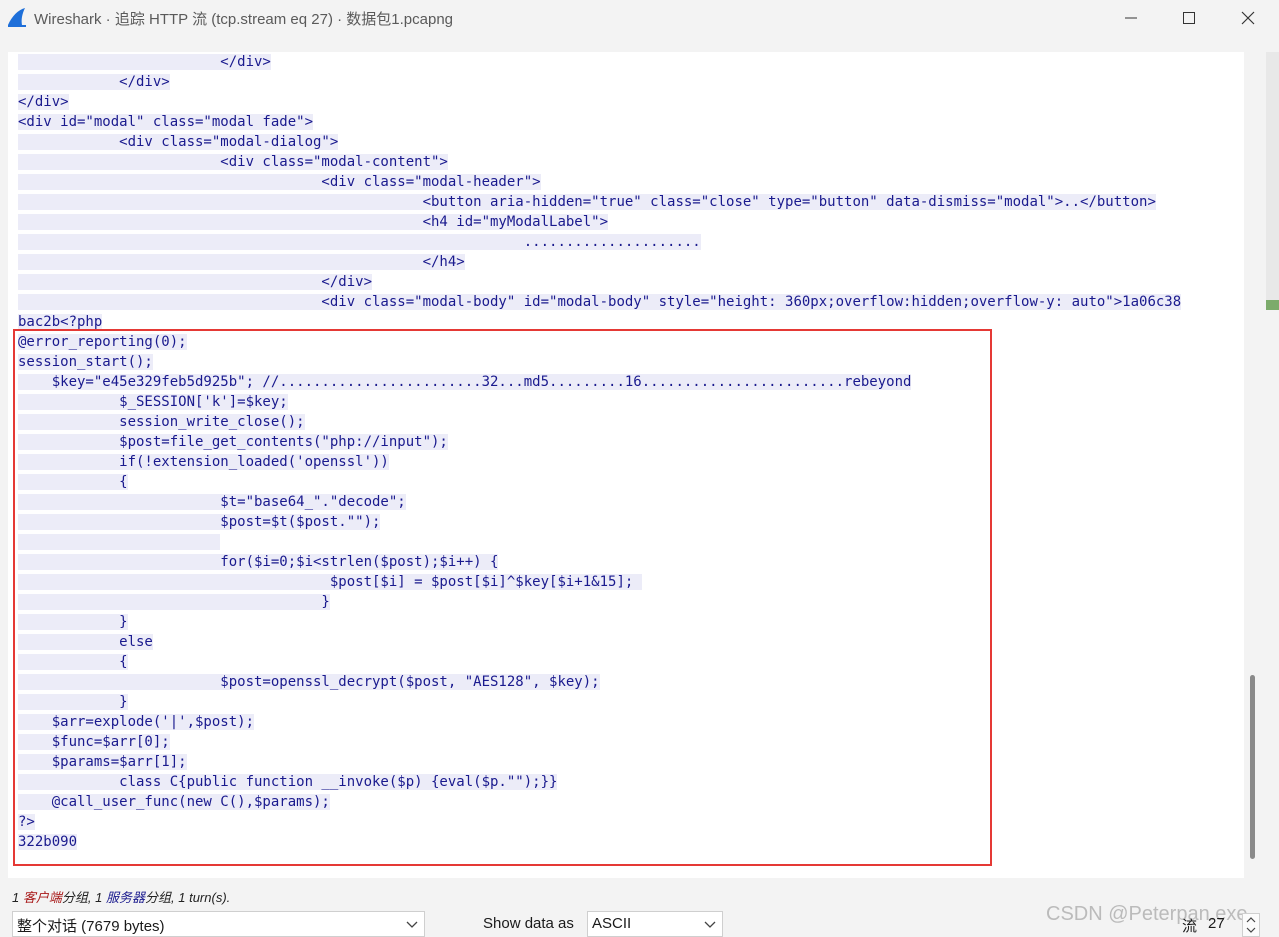 The width and height of the screenshot is (1279, 937). What do you see at coordinates (599, 342) in the screenshot?
I see `stream-line: @error_reporting(0);` at bounding box center [599, 342].